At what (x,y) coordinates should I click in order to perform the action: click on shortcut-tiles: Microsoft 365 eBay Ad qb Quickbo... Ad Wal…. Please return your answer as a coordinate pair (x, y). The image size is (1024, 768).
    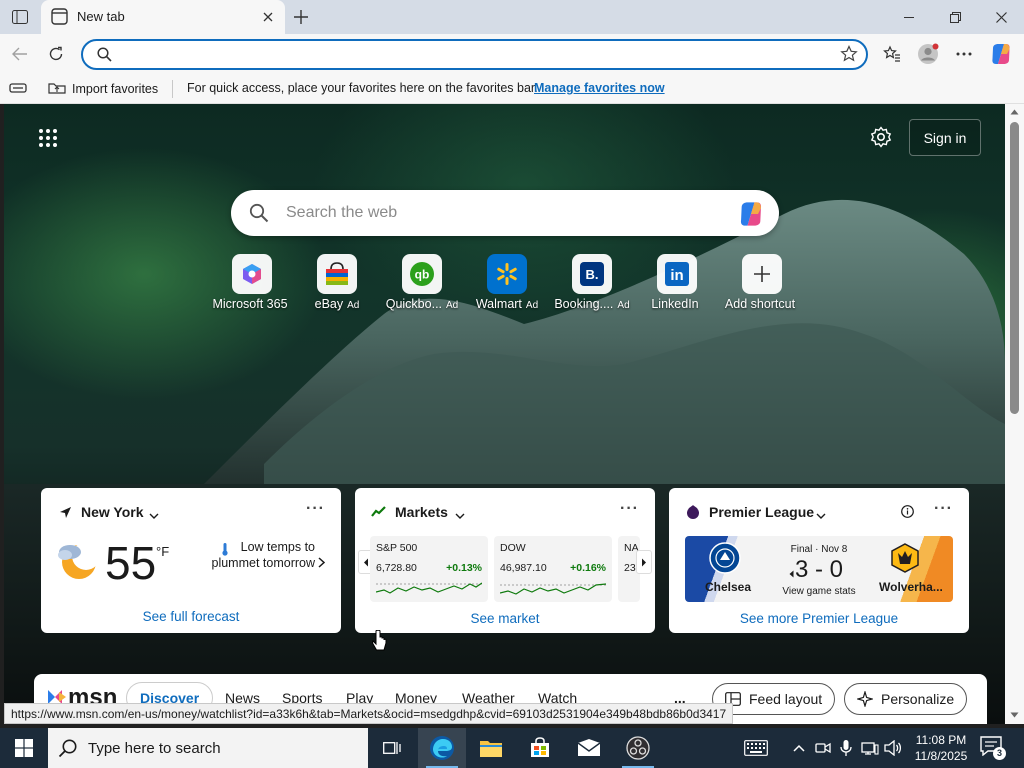
    Looking at the image, I should click on (509, 284).